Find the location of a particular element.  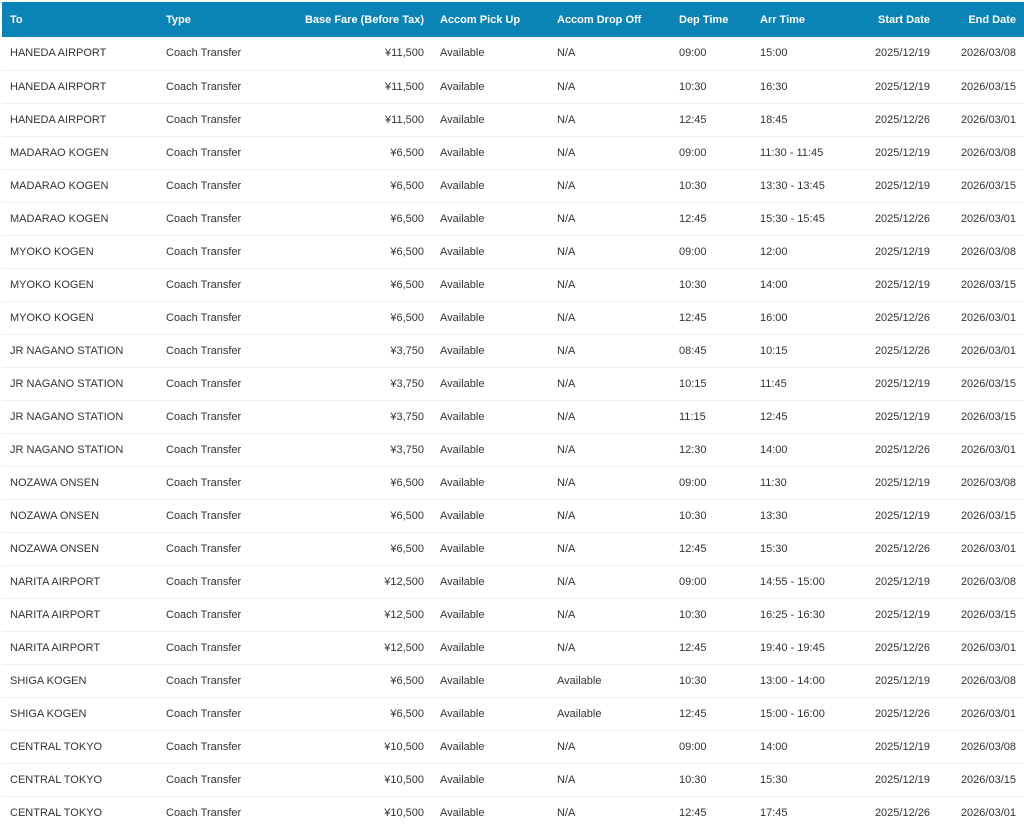

base-fare-cell: ¥12,500 is located at coordinates (404, 581).